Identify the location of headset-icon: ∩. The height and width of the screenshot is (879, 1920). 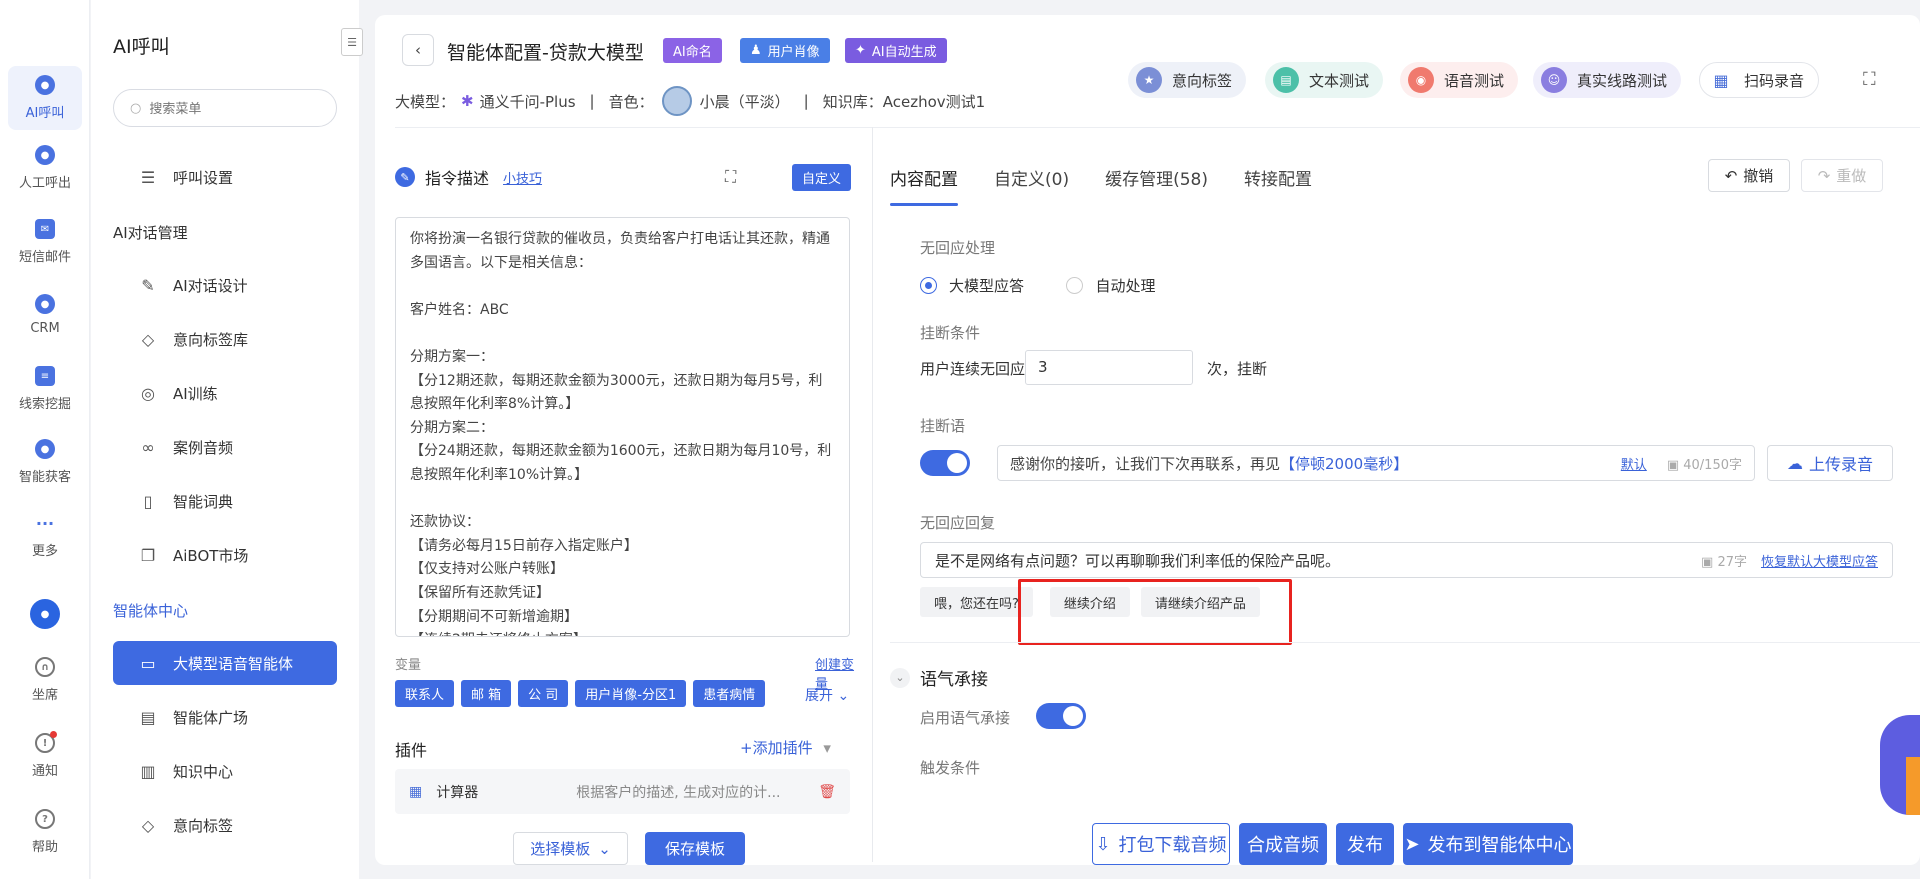
(45, 667).